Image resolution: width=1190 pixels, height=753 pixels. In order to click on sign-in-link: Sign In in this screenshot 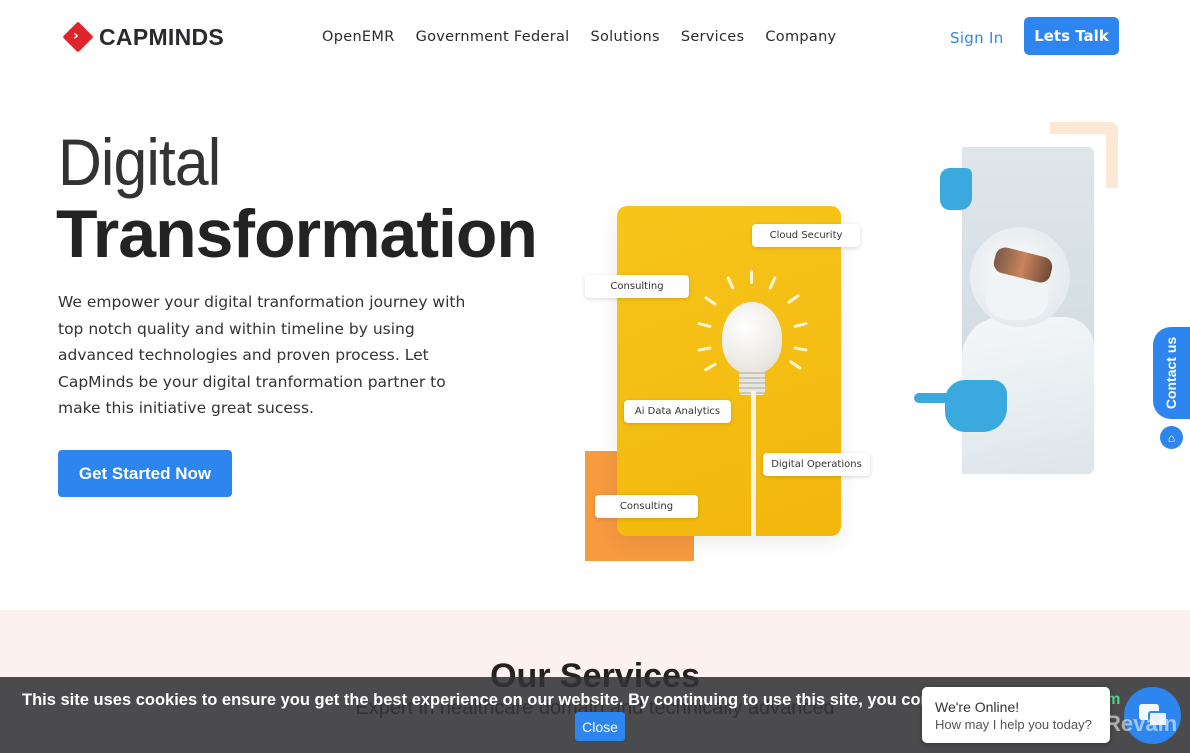, I will do `click(977, 38)`.